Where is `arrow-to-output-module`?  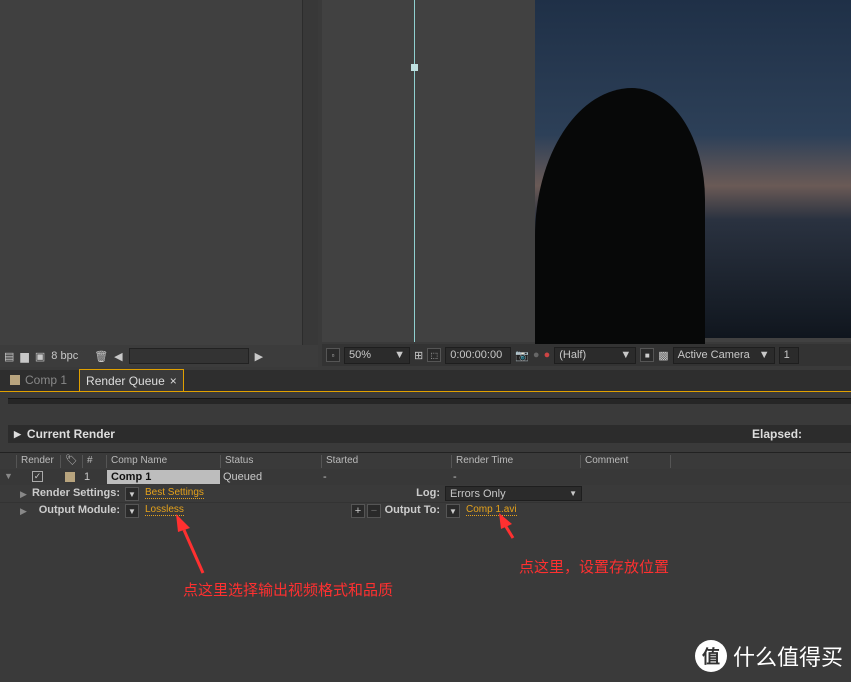 arrow-to-output-module is located at coordinates (190, 544).